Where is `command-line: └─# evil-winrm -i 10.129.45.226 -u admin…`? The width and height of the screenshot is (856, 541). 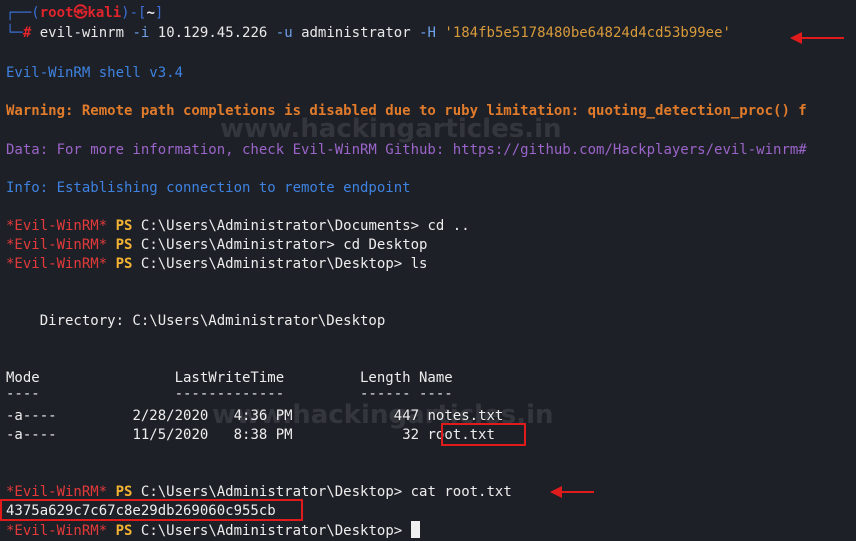 command-line: └─# evil-winrm -i 10.129.45.226 -u admin… is located at coordinates (368, 33).